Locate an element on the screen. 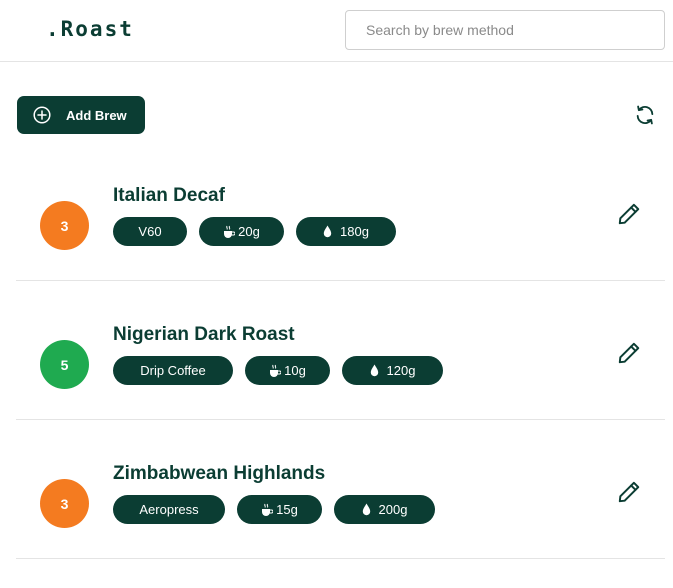 This screenshot has height=588, width=673. method-tag: Aeropress is located at coordinates (169, 509).